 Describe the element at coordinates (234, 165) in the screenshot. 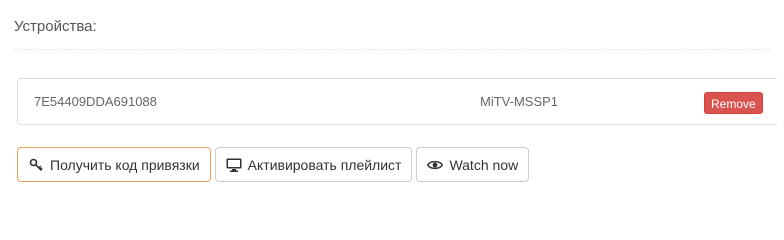

I see `monitor-icon` at that location.